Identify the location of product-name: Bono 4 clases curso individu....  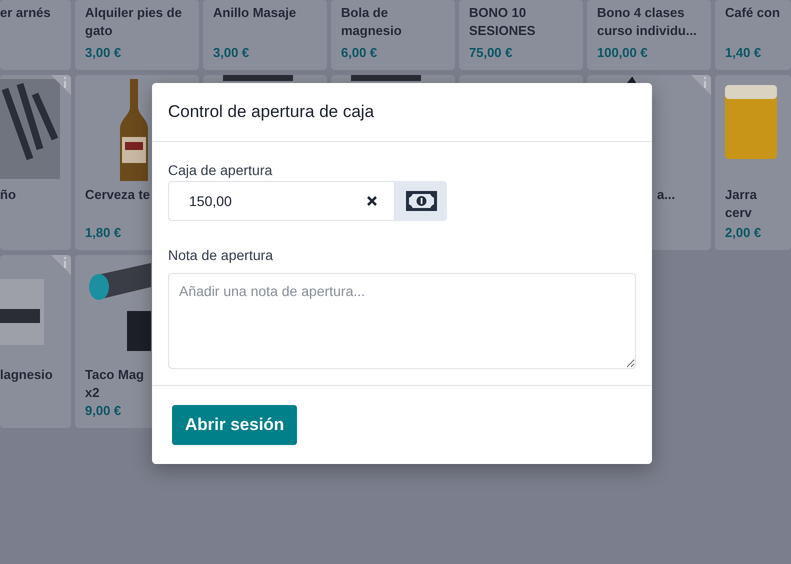
(647, 22).